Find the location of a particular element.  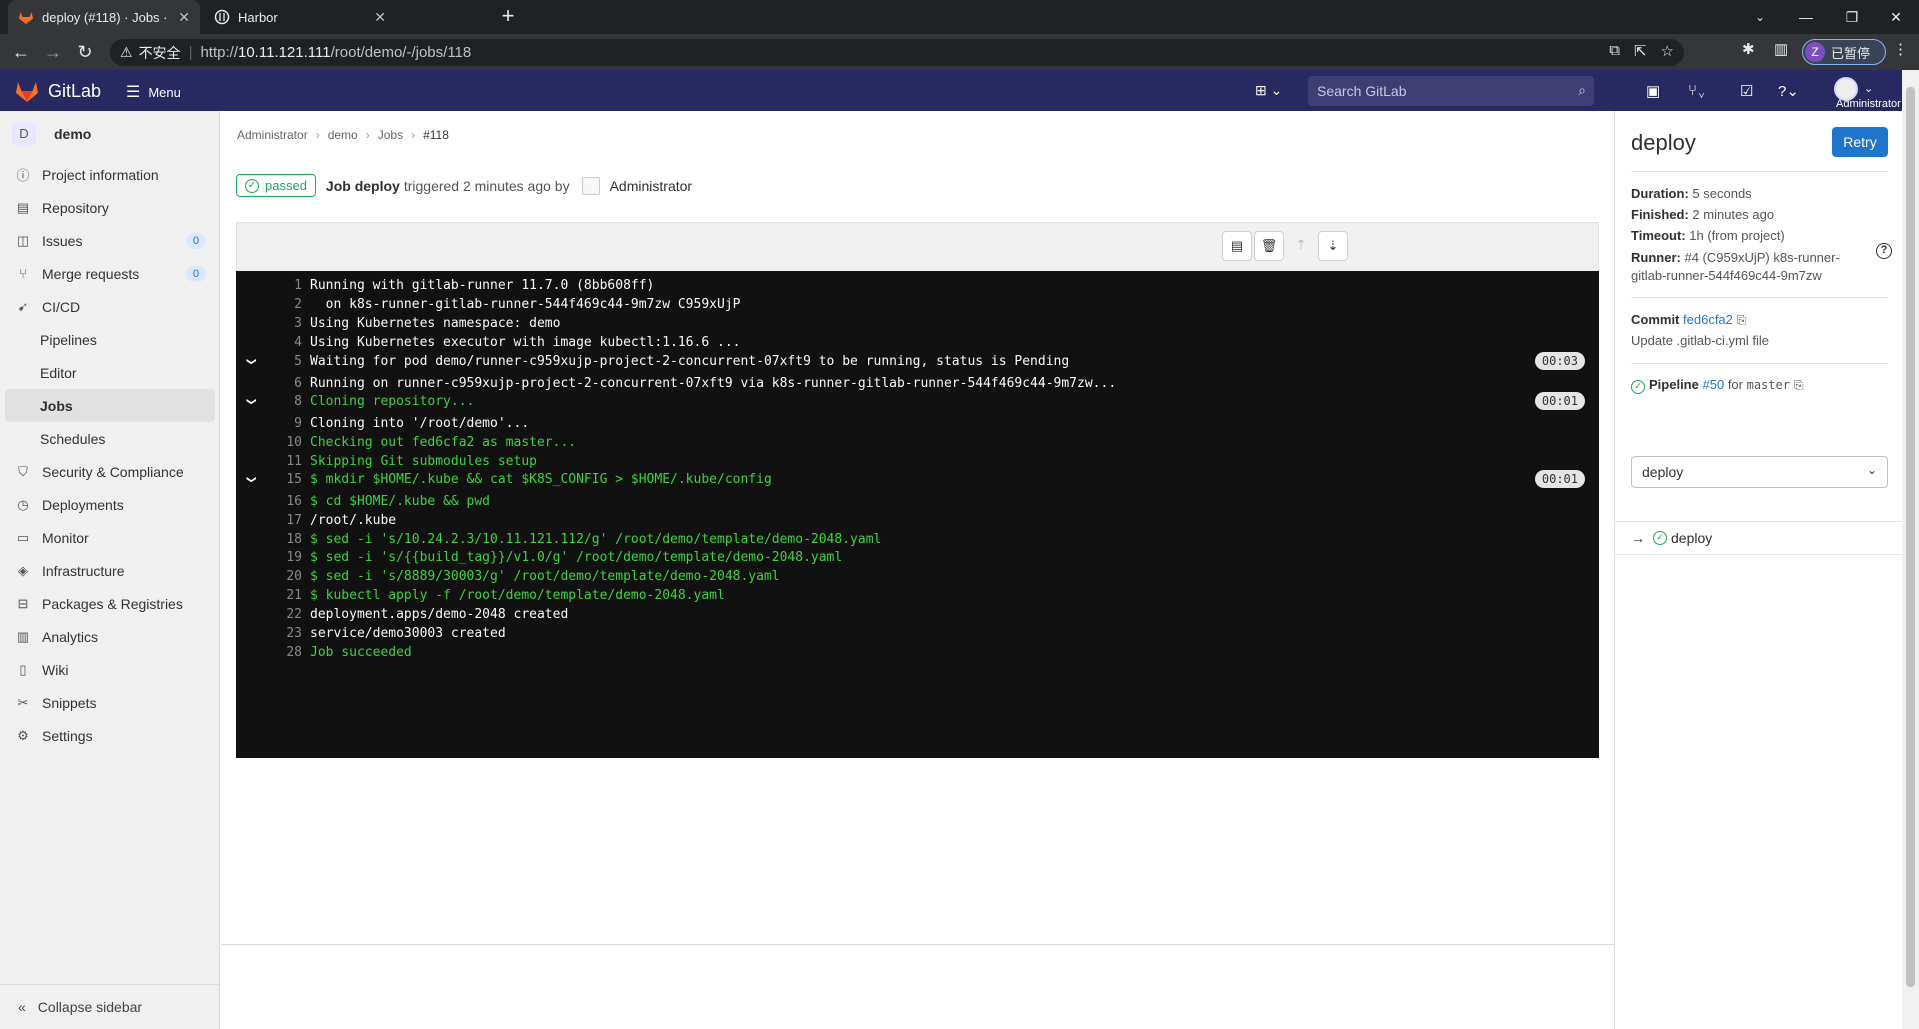

stage-select: deploy ⌄ is located at coordinates (1759, 472).